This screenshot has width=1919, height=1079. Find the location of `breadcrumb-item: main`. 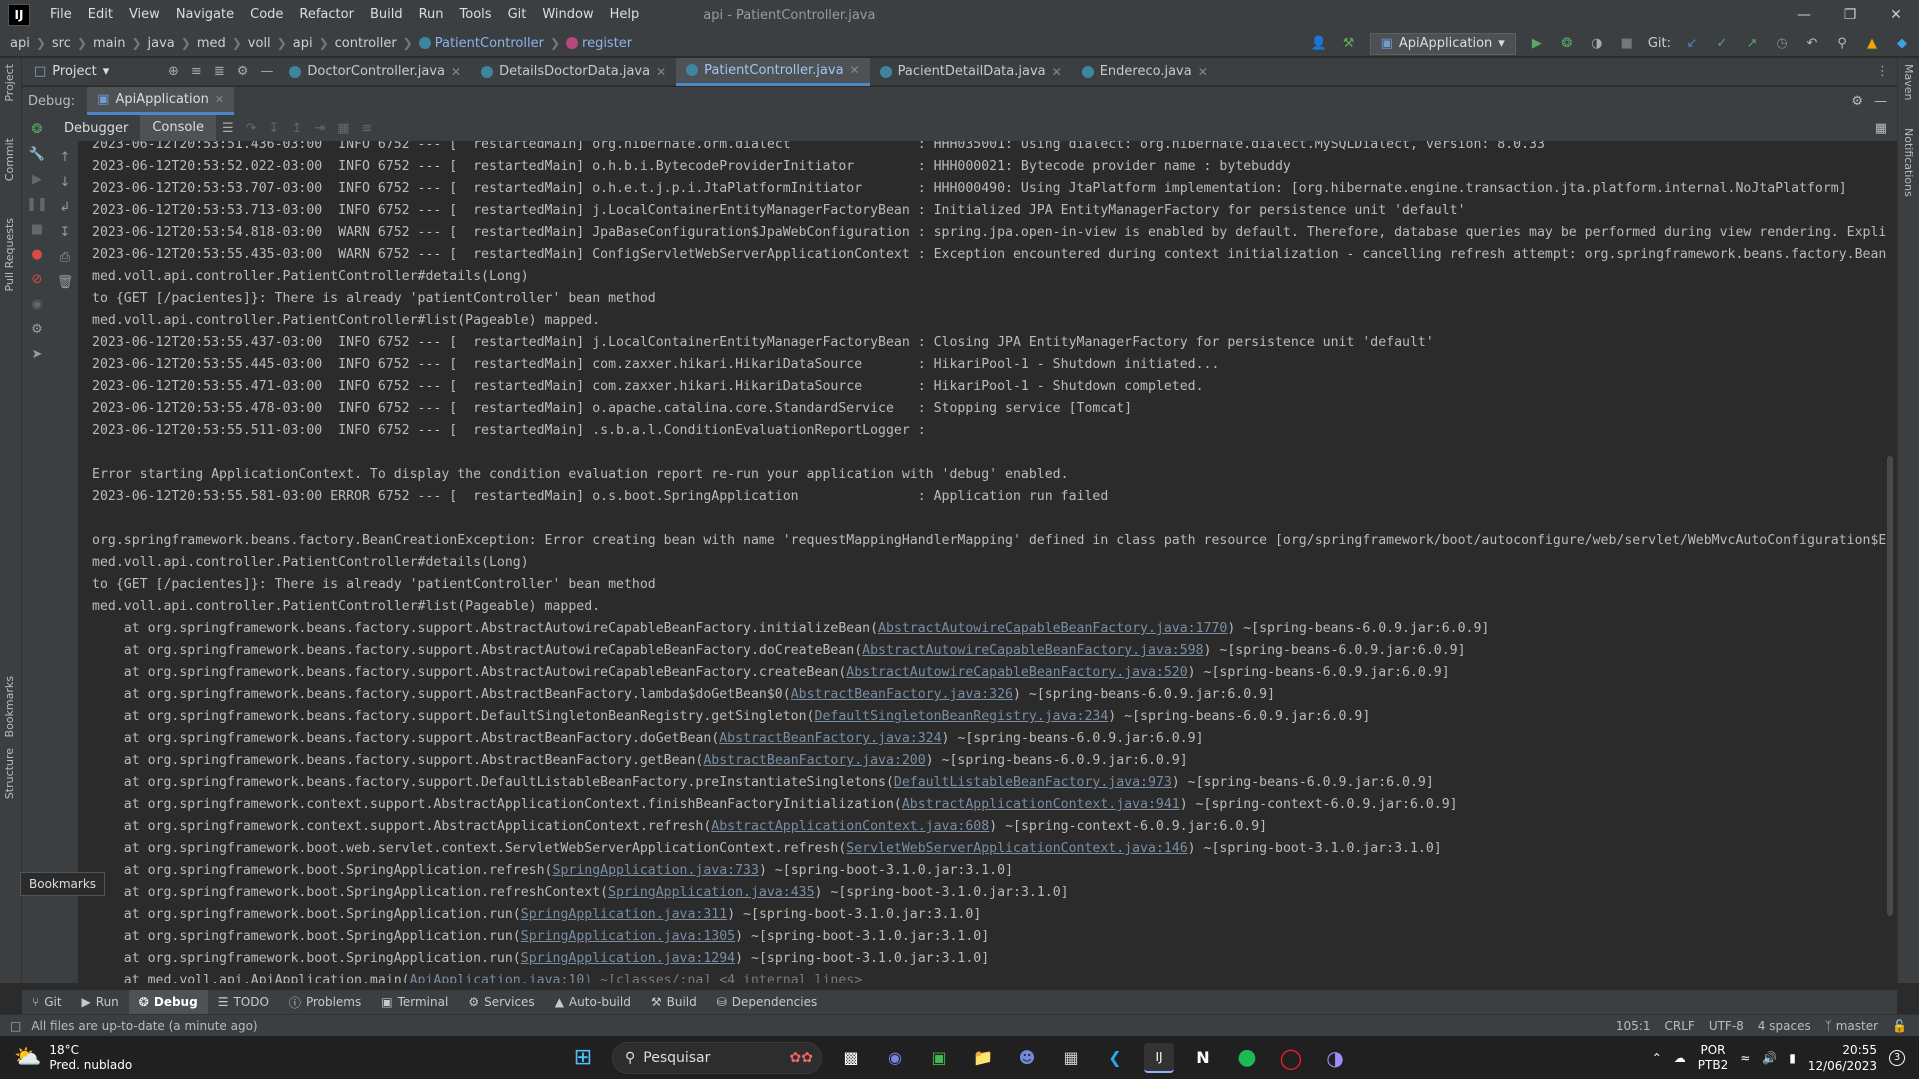

breadcrumb-item: main is located at coordinates (109, 43).